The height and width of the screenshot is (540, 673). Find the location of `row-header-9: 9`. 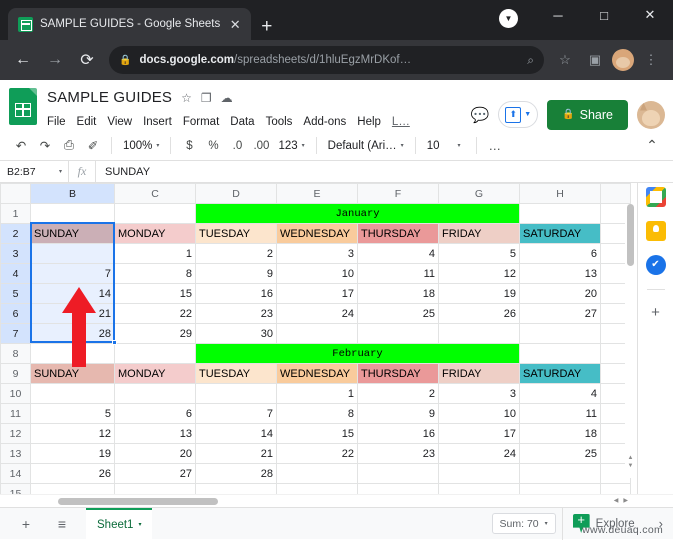

row-header-9: 9 is located at coordinates (15, 373).